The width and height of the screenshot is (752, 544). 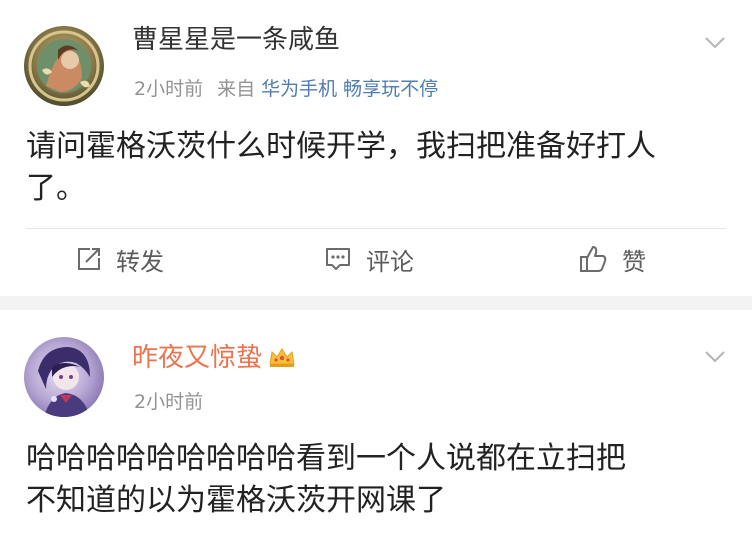 I want to click on post-meta: 2小时前, so click(x=168, y=402).